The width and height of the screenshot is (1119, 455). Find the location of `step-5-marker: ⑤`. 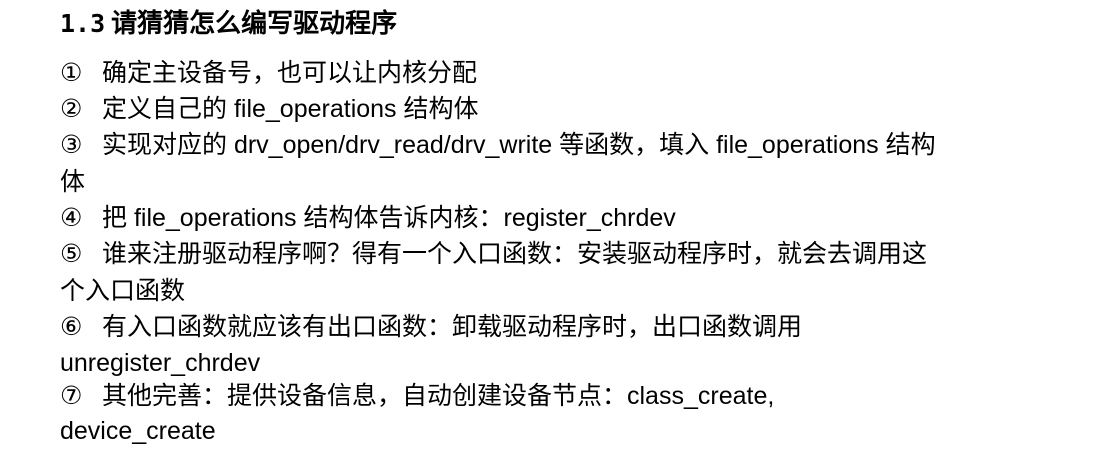

step-5-marker: ⑤ is located at coordinates (71, 254).